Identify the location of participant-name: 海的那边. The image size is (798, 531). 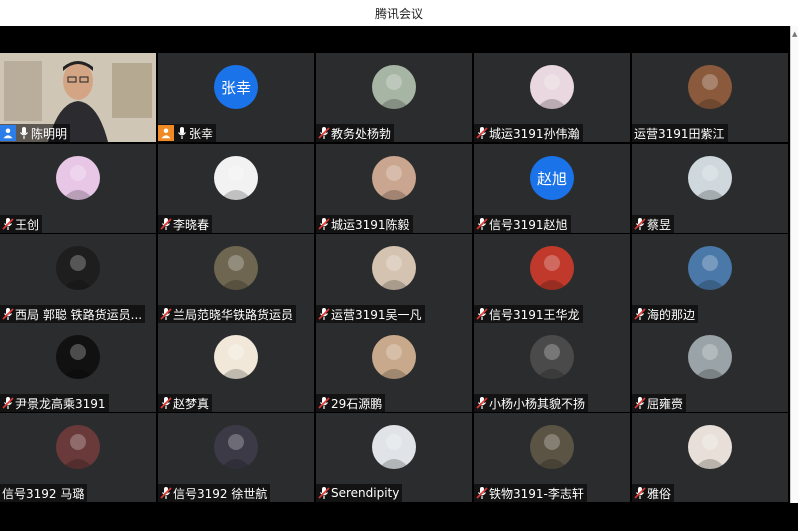
(671, 314).